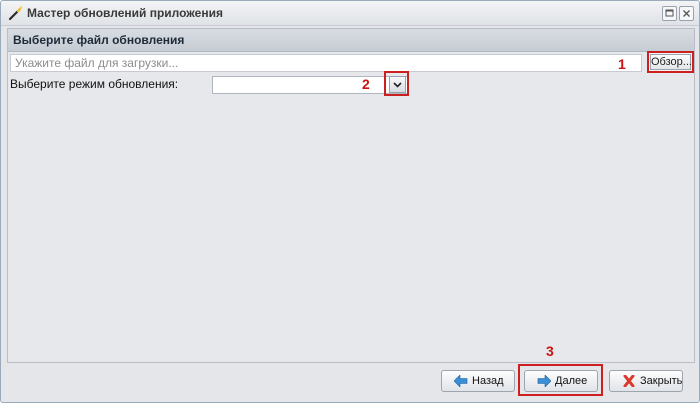  Describe the element at coordinates (629, 381) in the screenshot. I see `cross-icon` at that location.